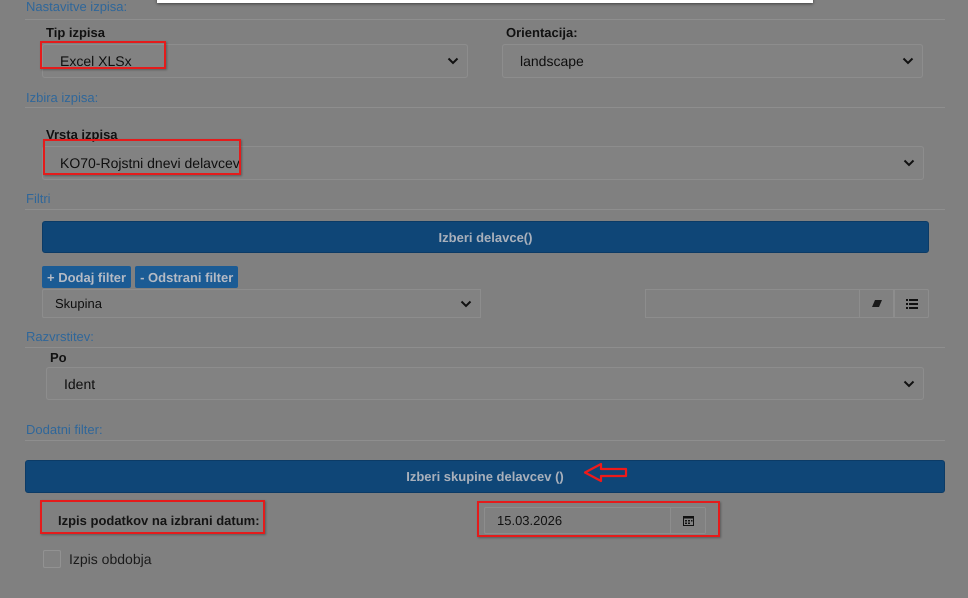 The width and height of the screenshot is (968, 598). I want to click on sort-dropdown: Ident, so click(485, 383).